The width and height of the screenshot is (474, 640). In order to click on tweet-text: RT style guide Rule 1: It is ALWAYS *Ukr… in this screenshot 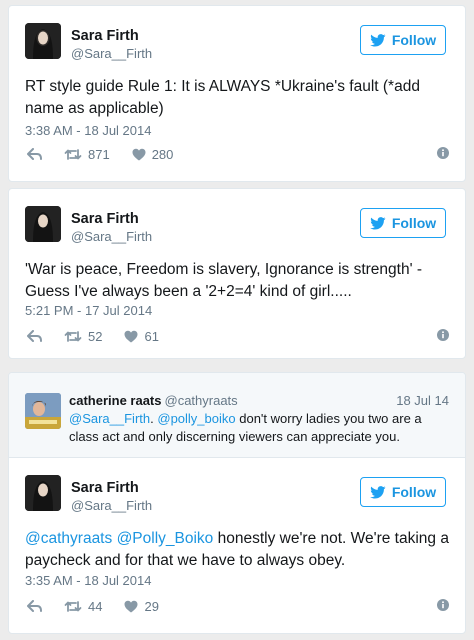, I will do `click(222, 97)`.